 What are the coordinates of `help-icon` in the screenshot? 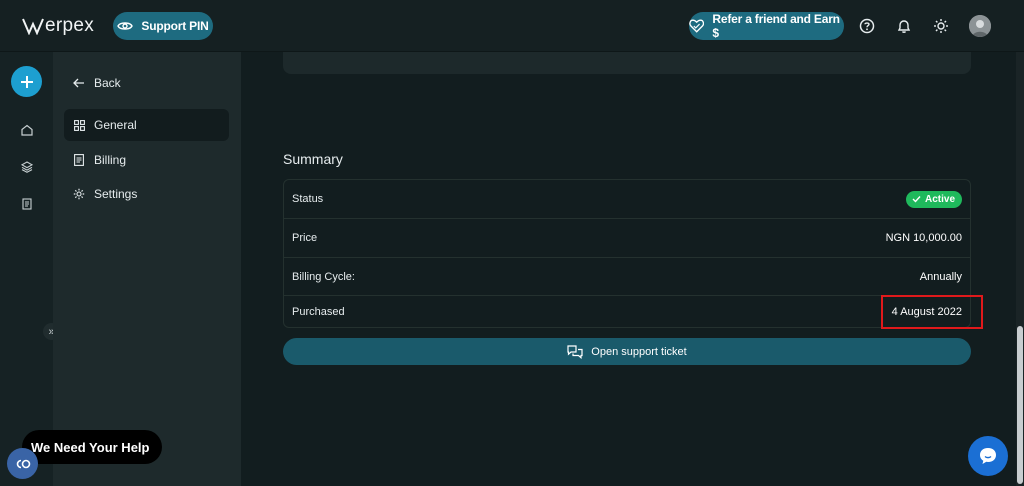 It's located at (867, 26).